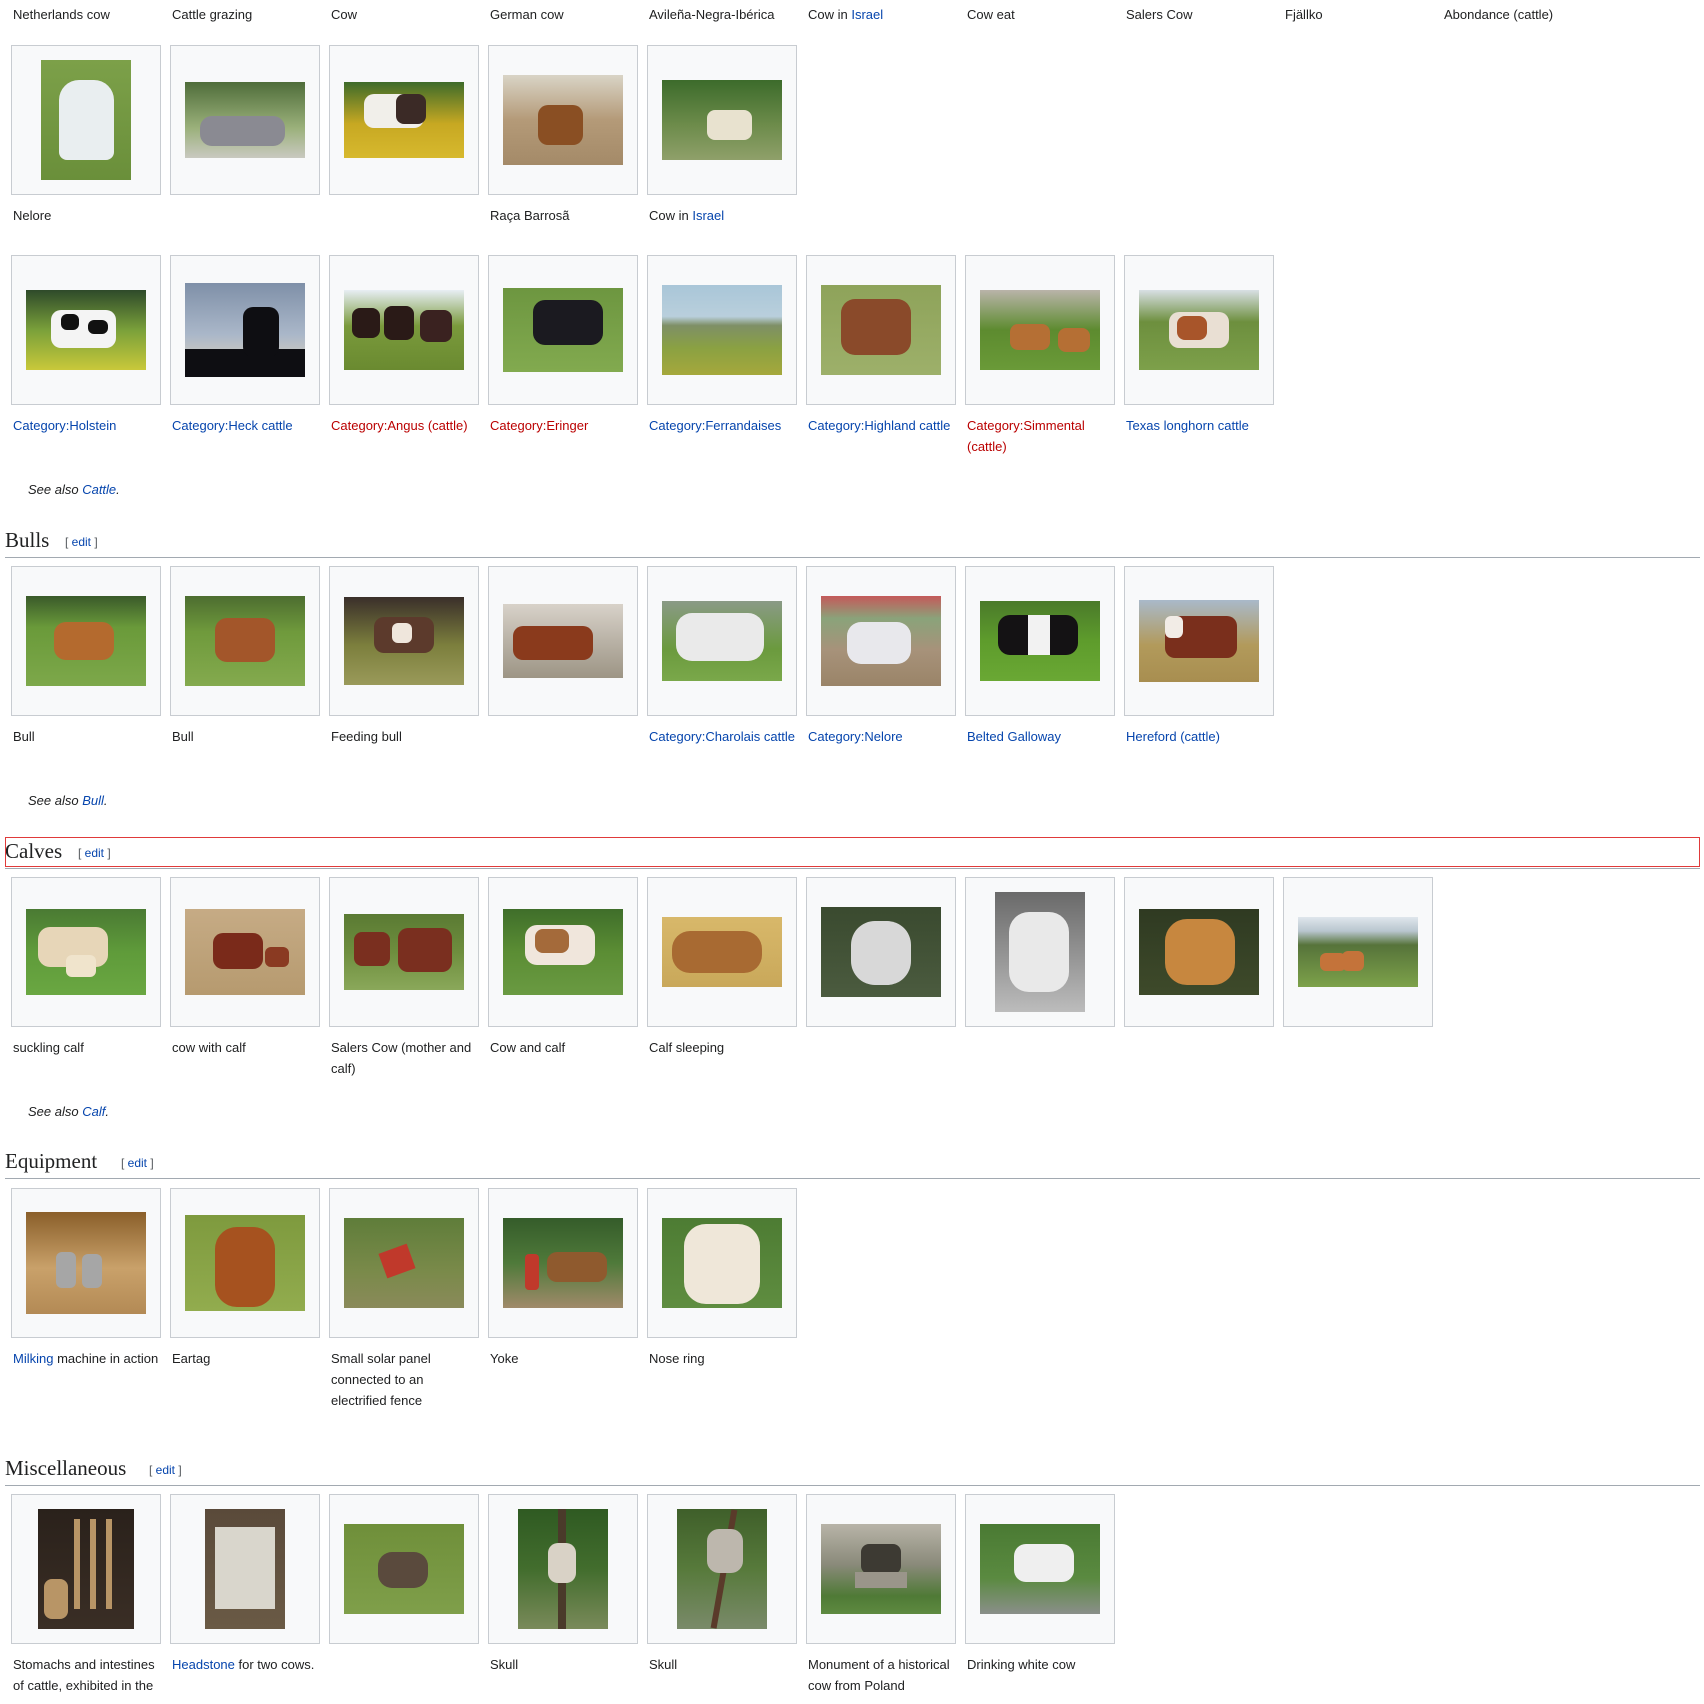 This screenshot has height=1704, width=1704. I want to click on link-milking: Milking, so click(33, 1358).